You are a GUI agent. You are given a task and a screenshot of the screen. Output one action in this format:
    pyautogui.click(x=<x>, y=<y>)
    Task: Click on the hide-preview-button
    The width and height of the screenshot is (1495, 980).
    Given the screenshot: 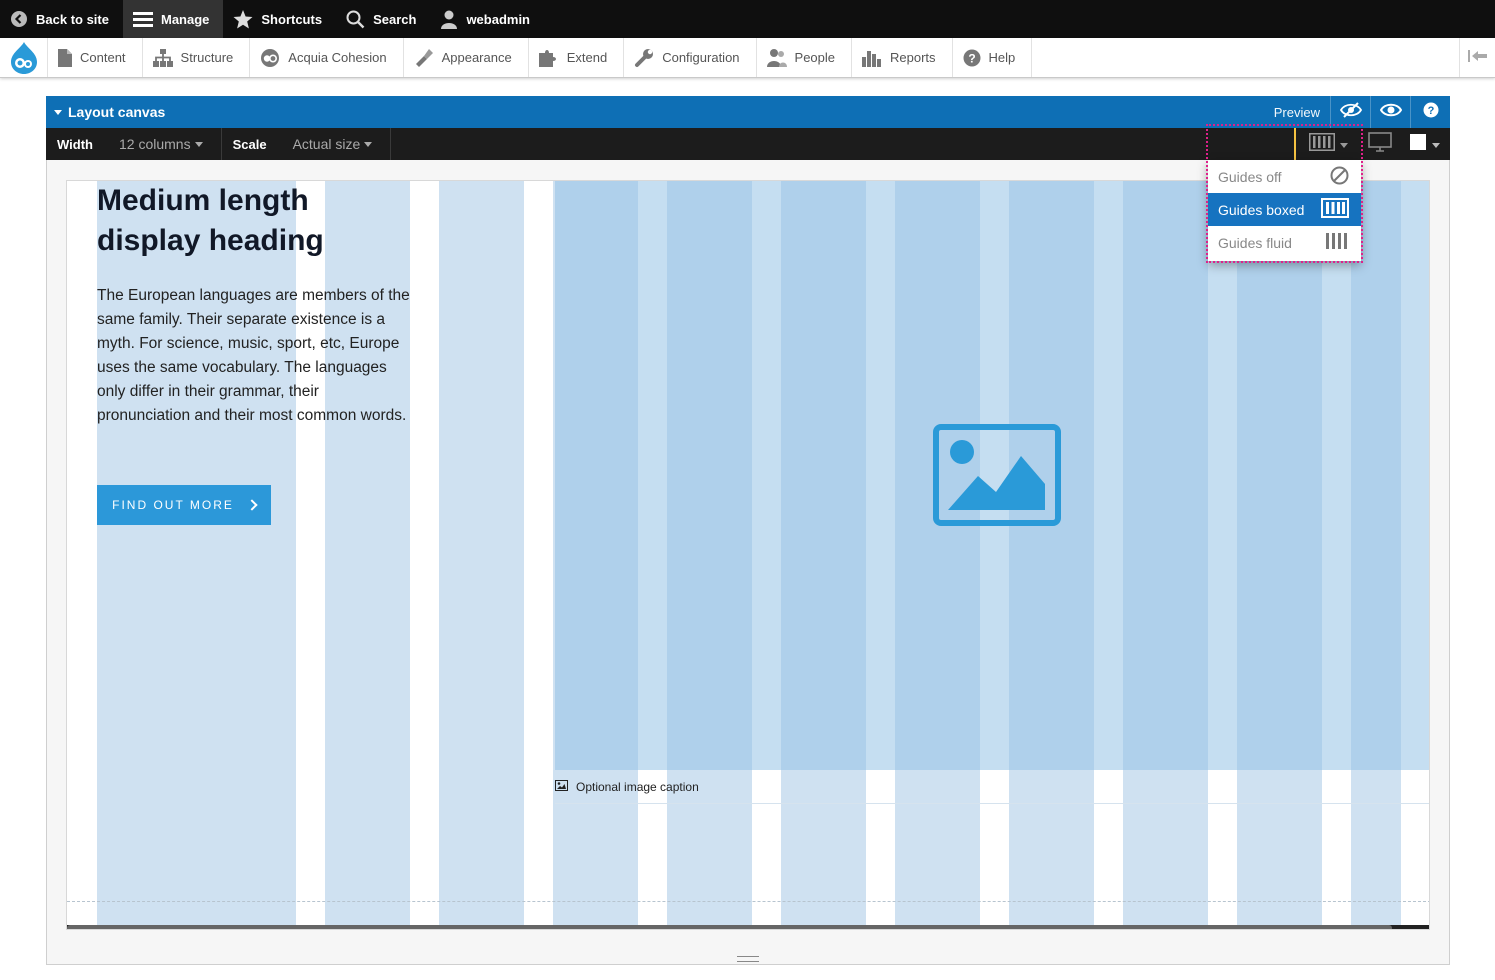 What is the action you would take?
    pyautogui.click(x=1350, y=112)
    